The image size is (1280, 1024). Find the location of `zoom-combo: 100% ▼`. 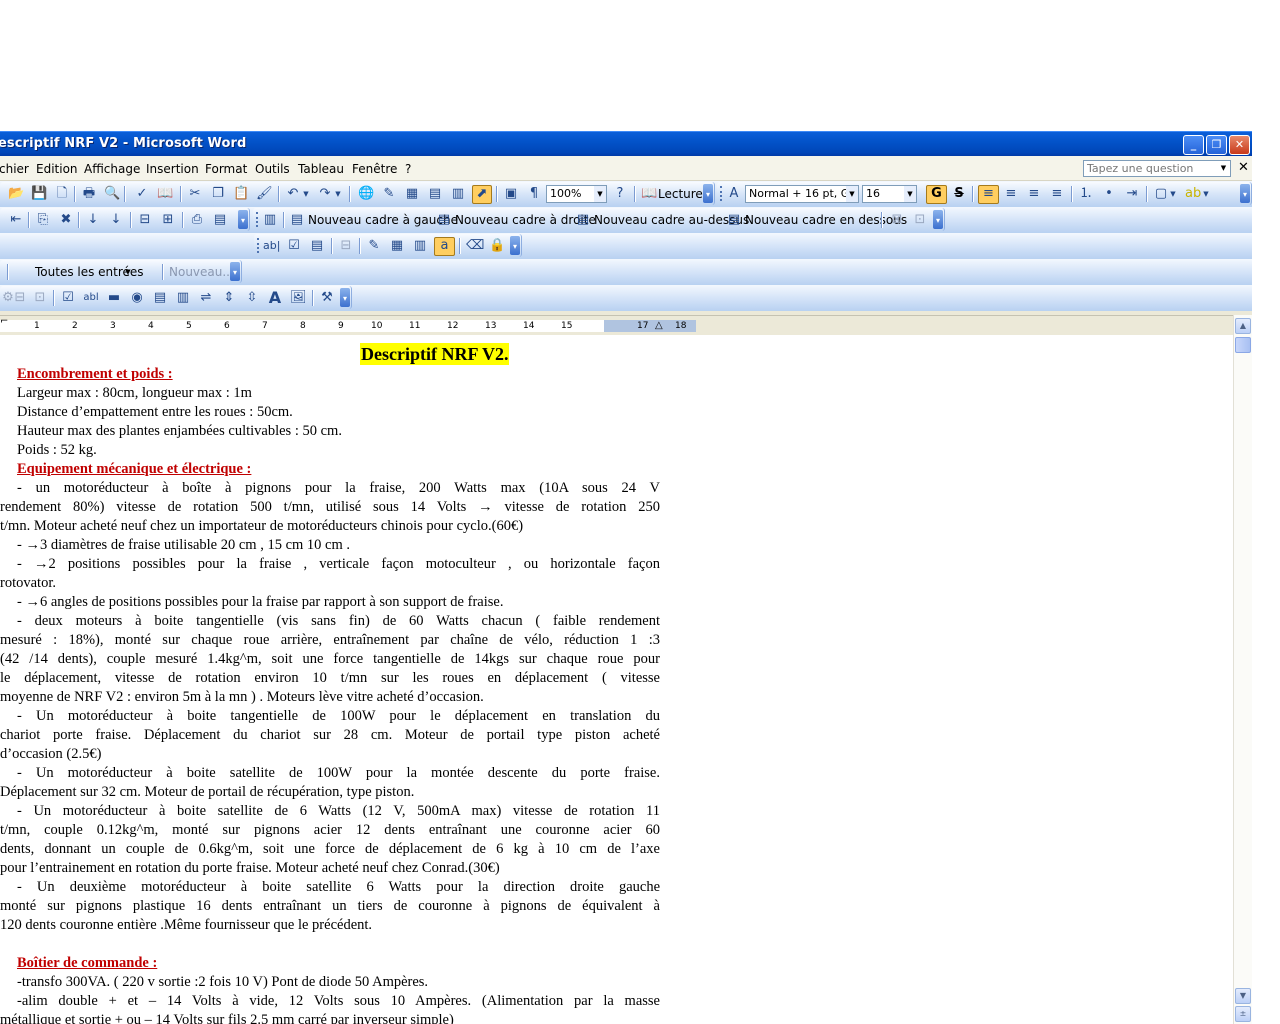

zoom-combo: 100% ▼ is located at coordinates (576, 194).